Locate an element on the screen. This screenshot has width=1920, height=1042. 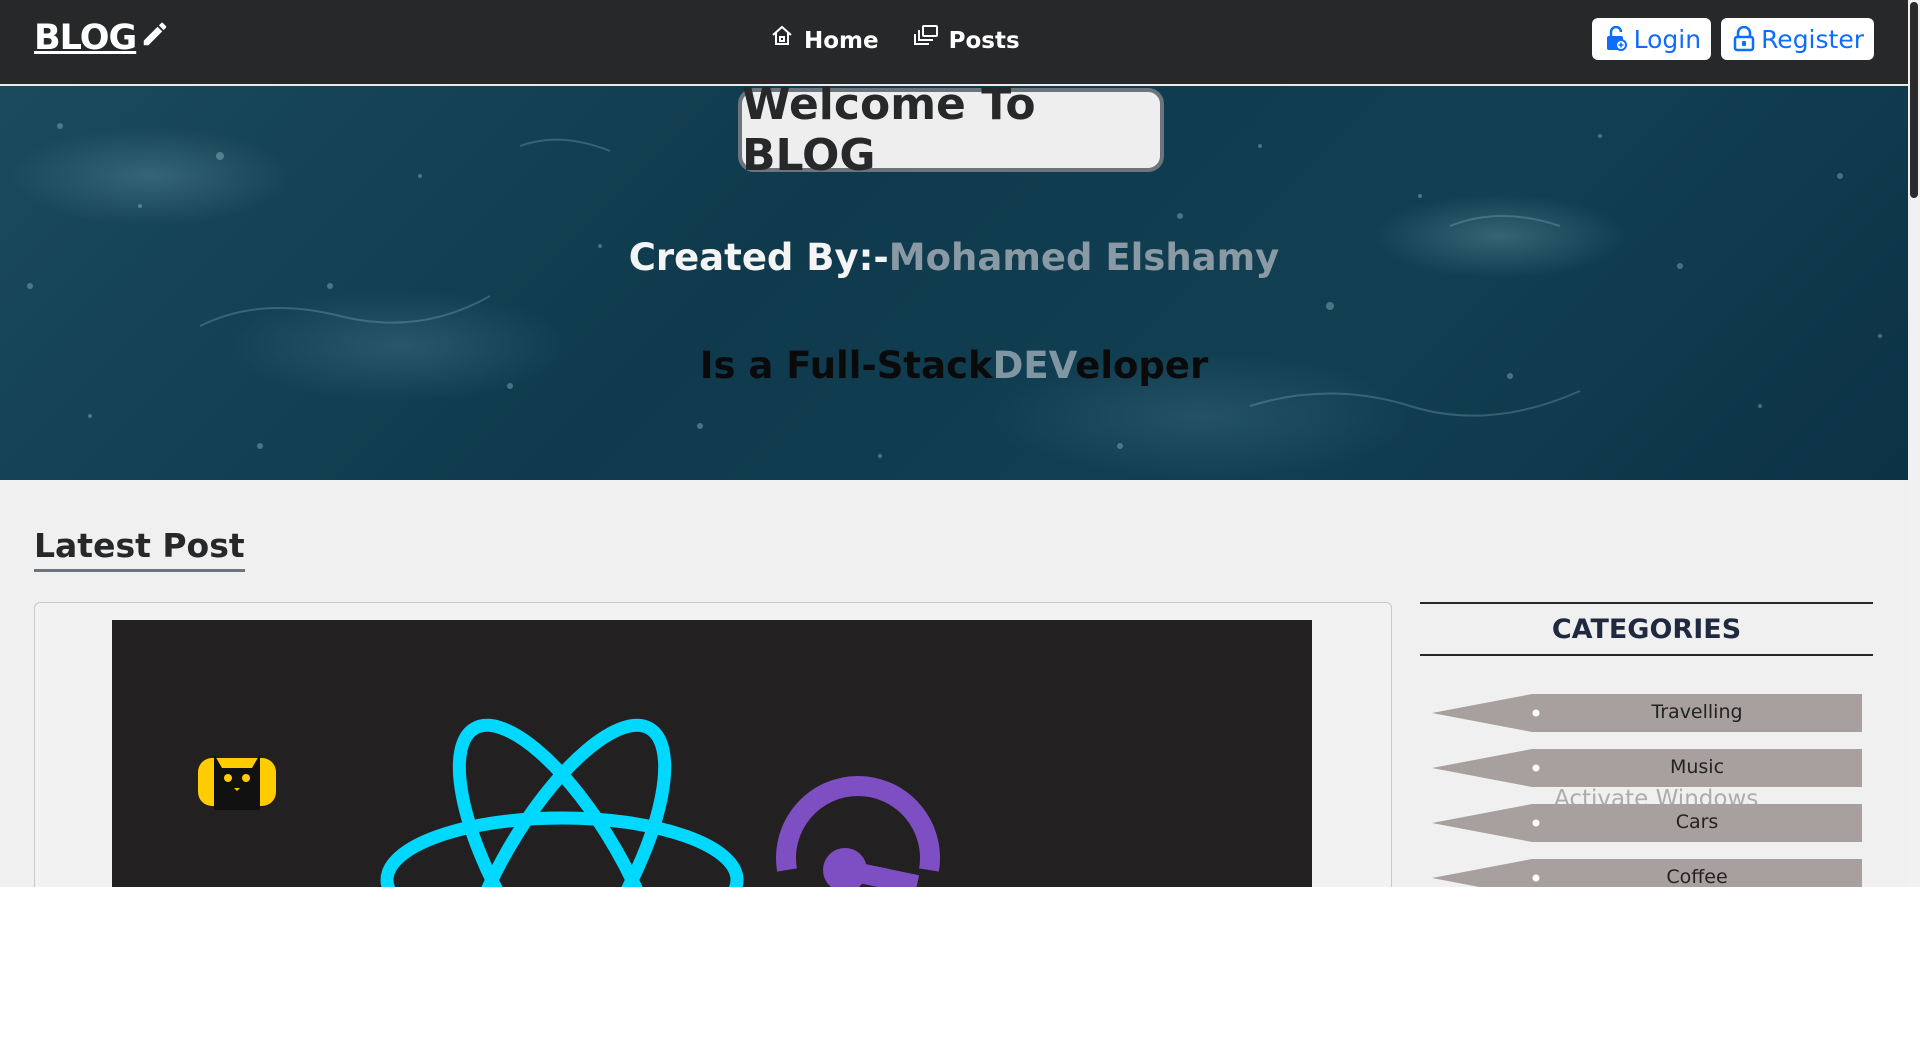
redux-logo-icon is located at coordinates (858, 831).